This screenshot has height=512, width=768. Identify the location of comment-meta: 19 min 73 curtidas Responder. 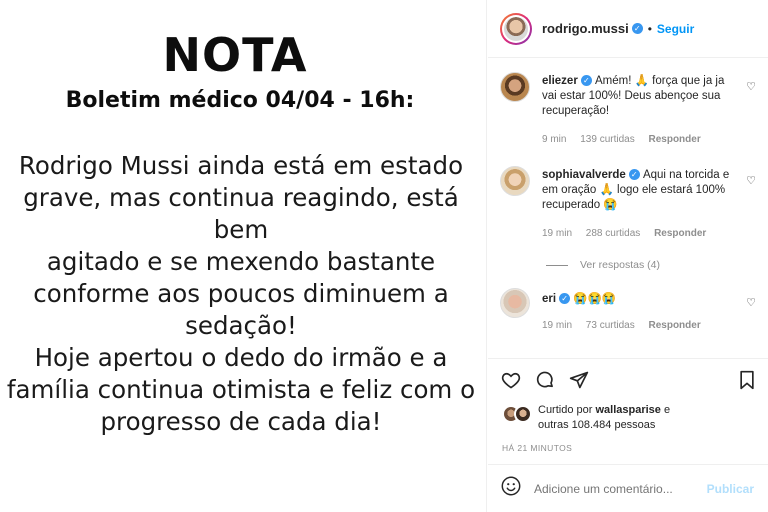
(627, 325).